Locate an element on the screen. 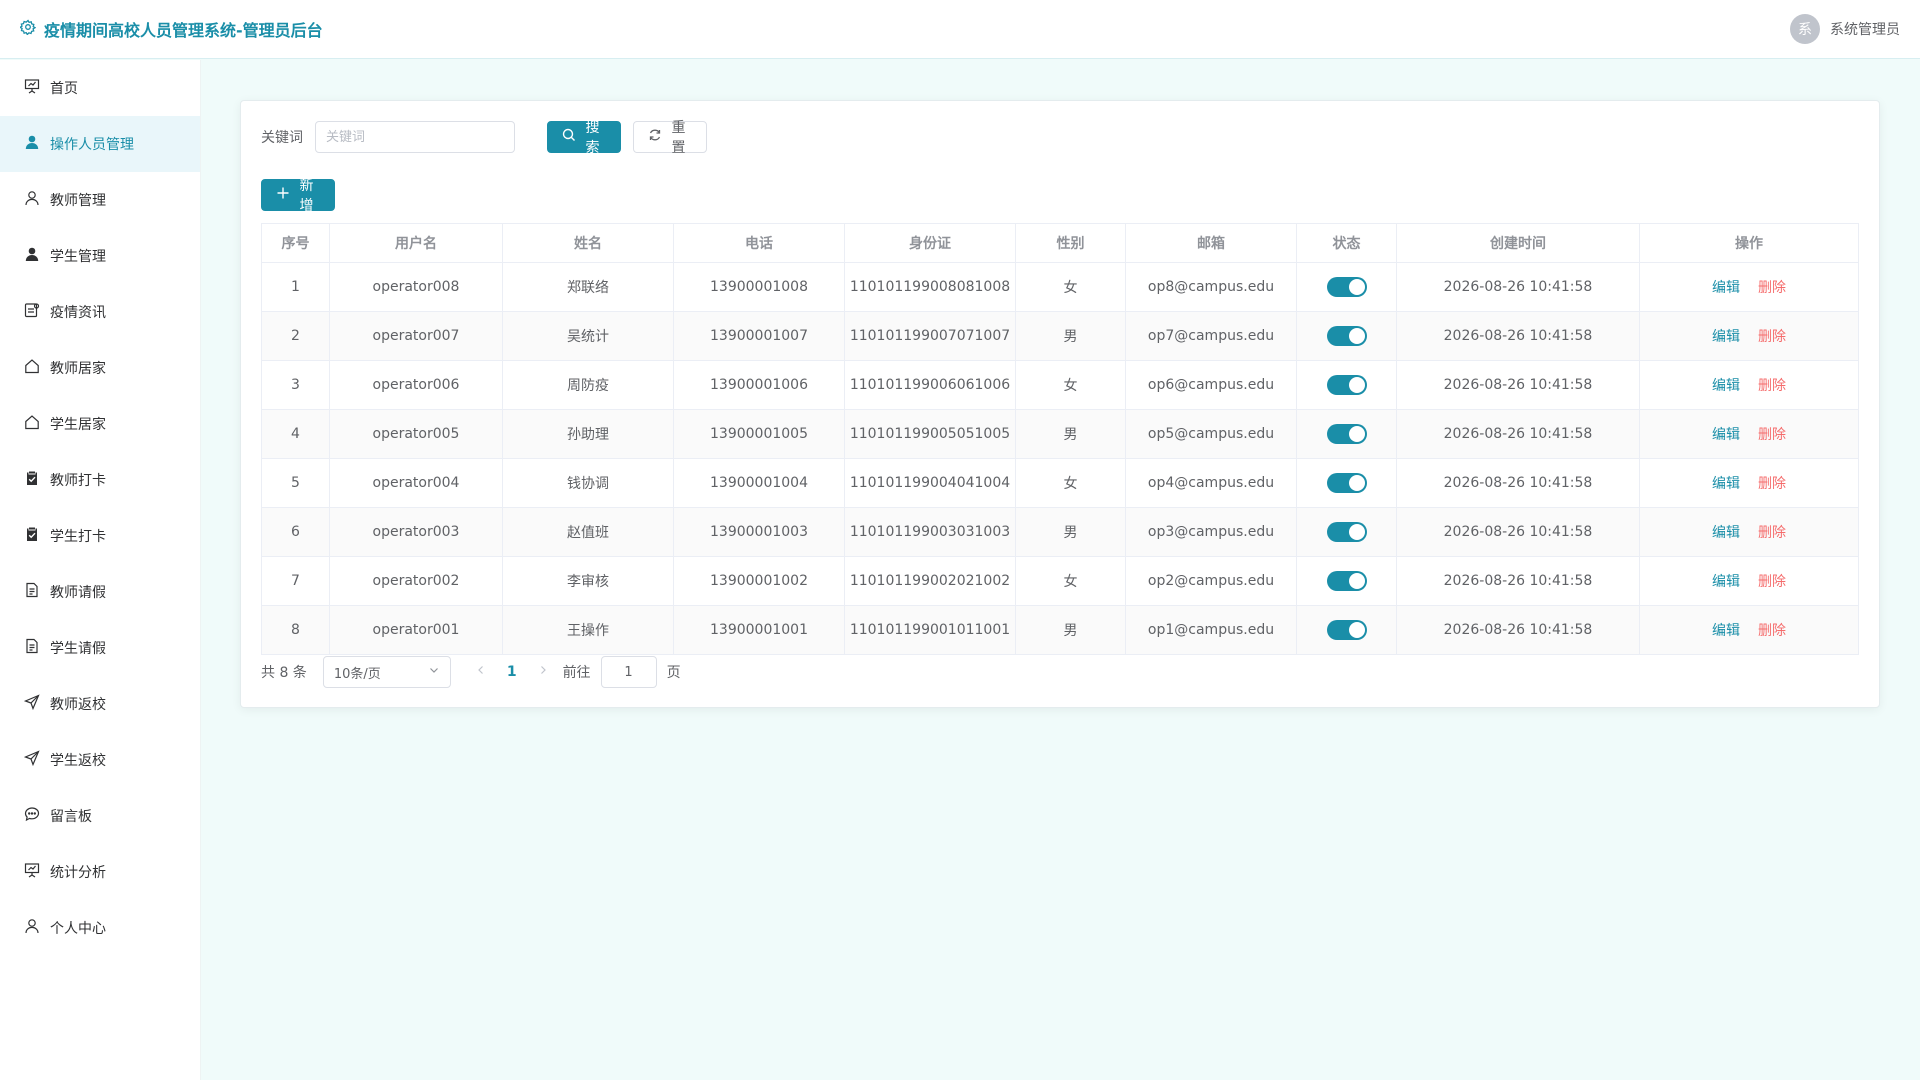 The height and width of the screenshot is (1080, 1920). sidebar-item: 疫情资讯 is located at coordinates (100, 312).